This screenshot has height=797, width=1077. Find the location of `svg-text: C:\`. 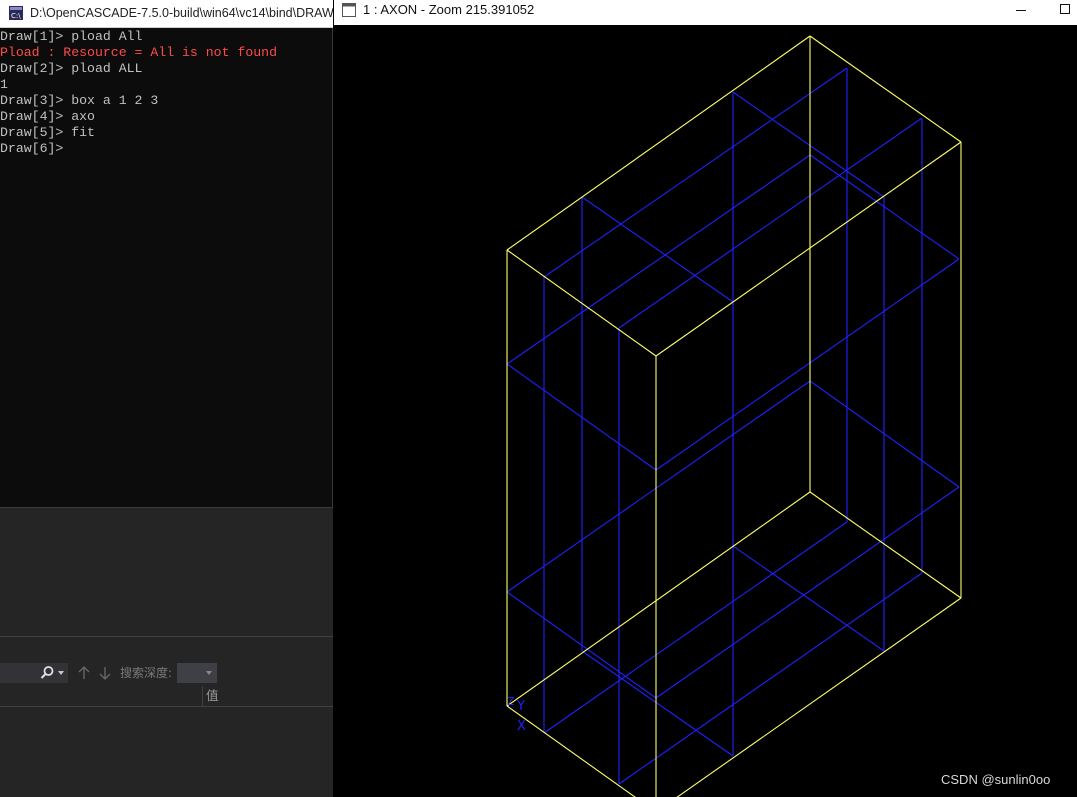

svg-text: C:\ is located at coordinates (16, 16).